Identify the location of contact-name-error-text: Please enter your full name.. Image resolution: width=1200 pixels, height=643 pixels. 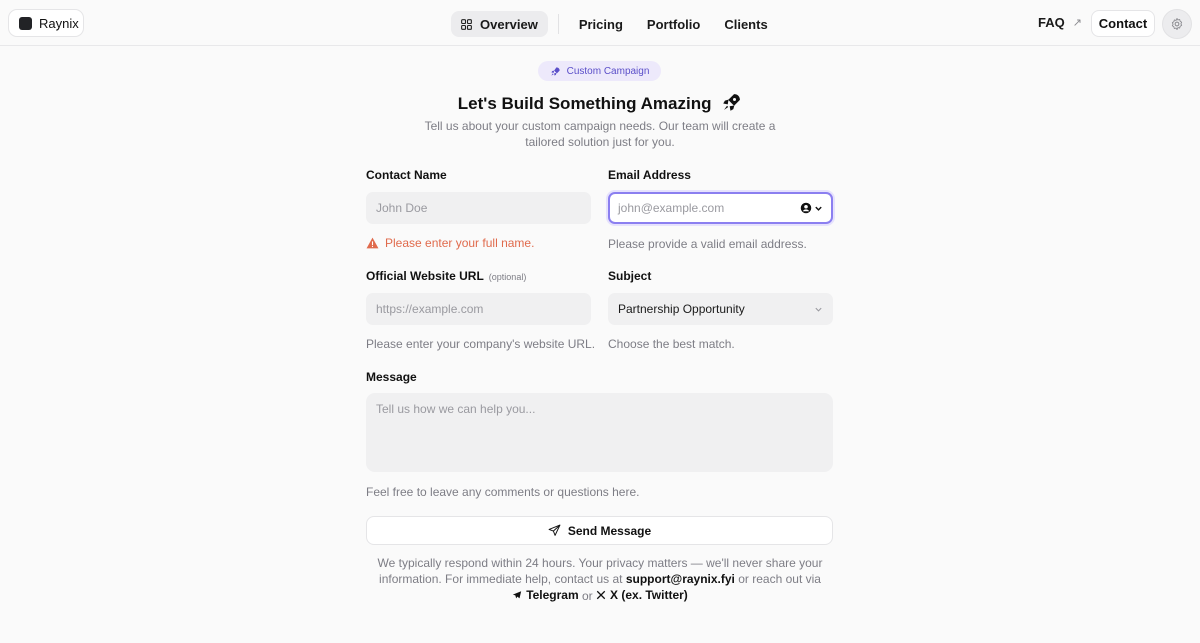
(460, 243).